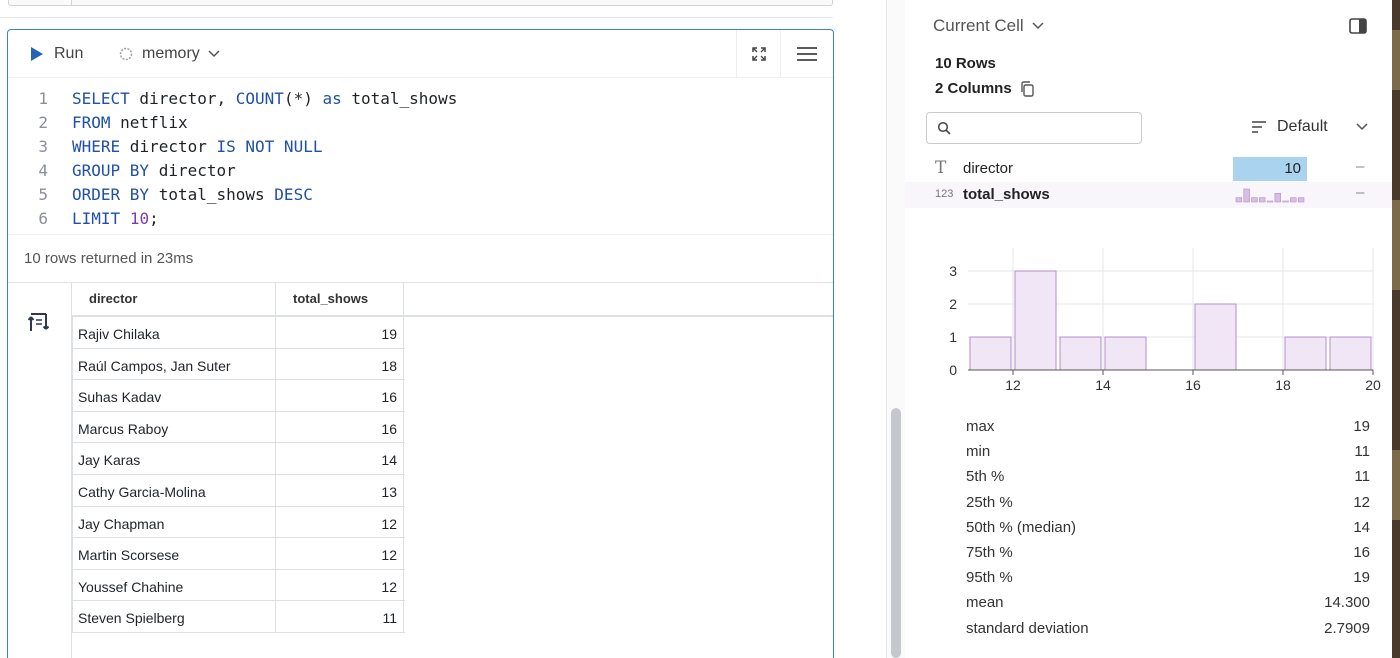 Image resolution: width=1400 pixels, height=658 pixels. What do you see at coordinates (174, 490) in the screenshot?
I see `cell-director: Cathy Garcia-Molina` at bounding box center [174, 490].